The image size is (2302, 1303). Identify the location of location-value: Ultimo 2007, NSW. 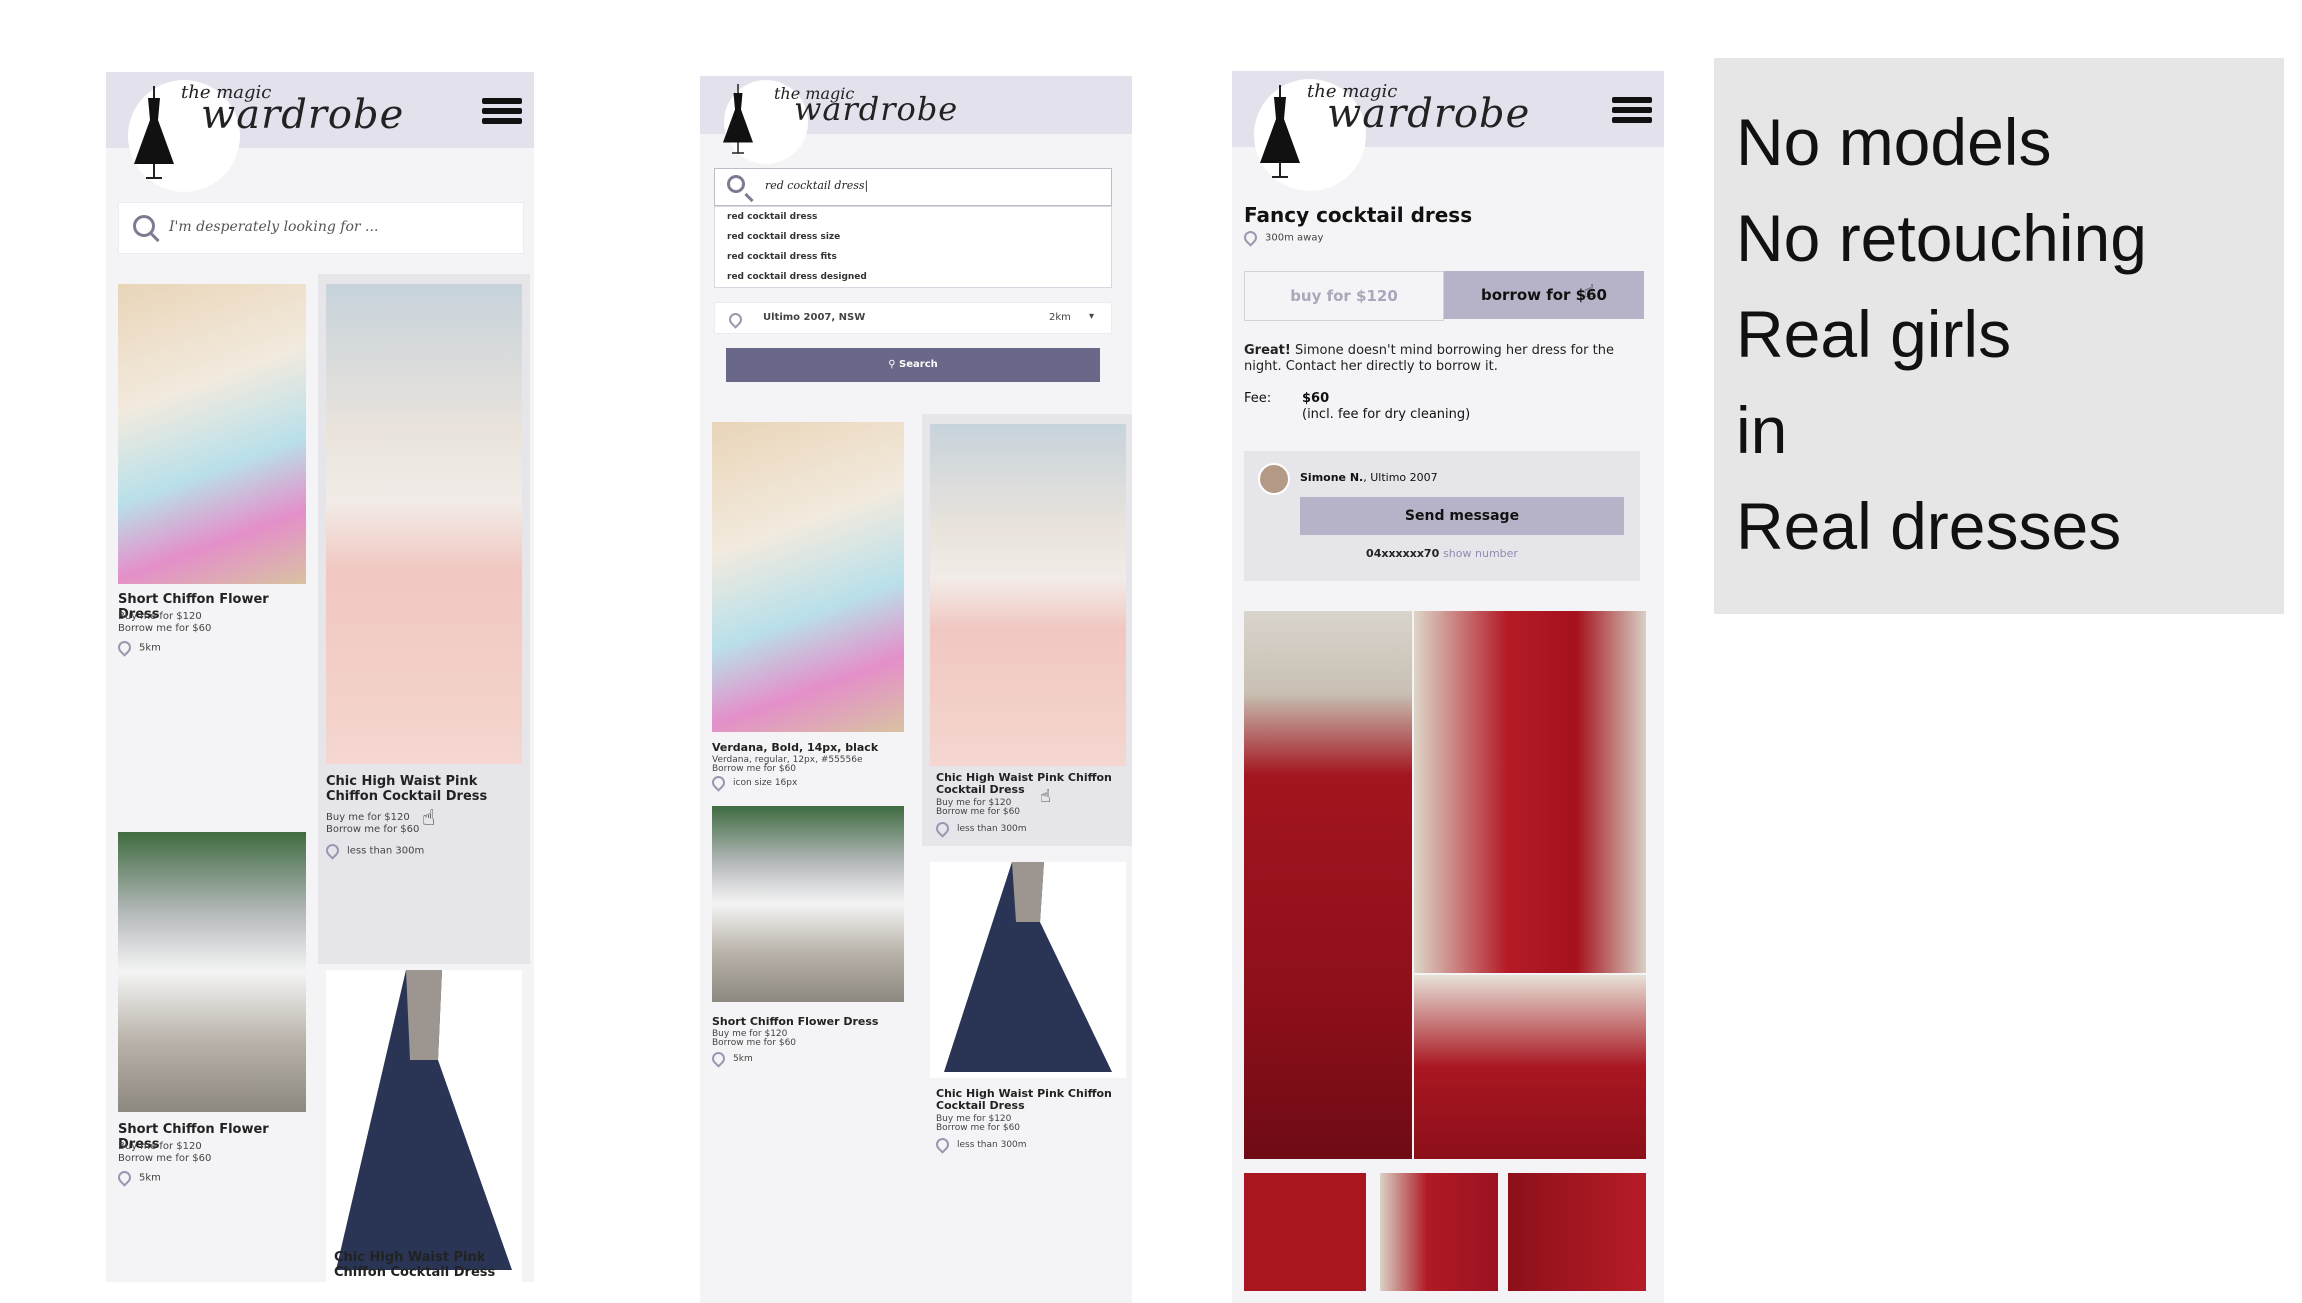
(814, 317).